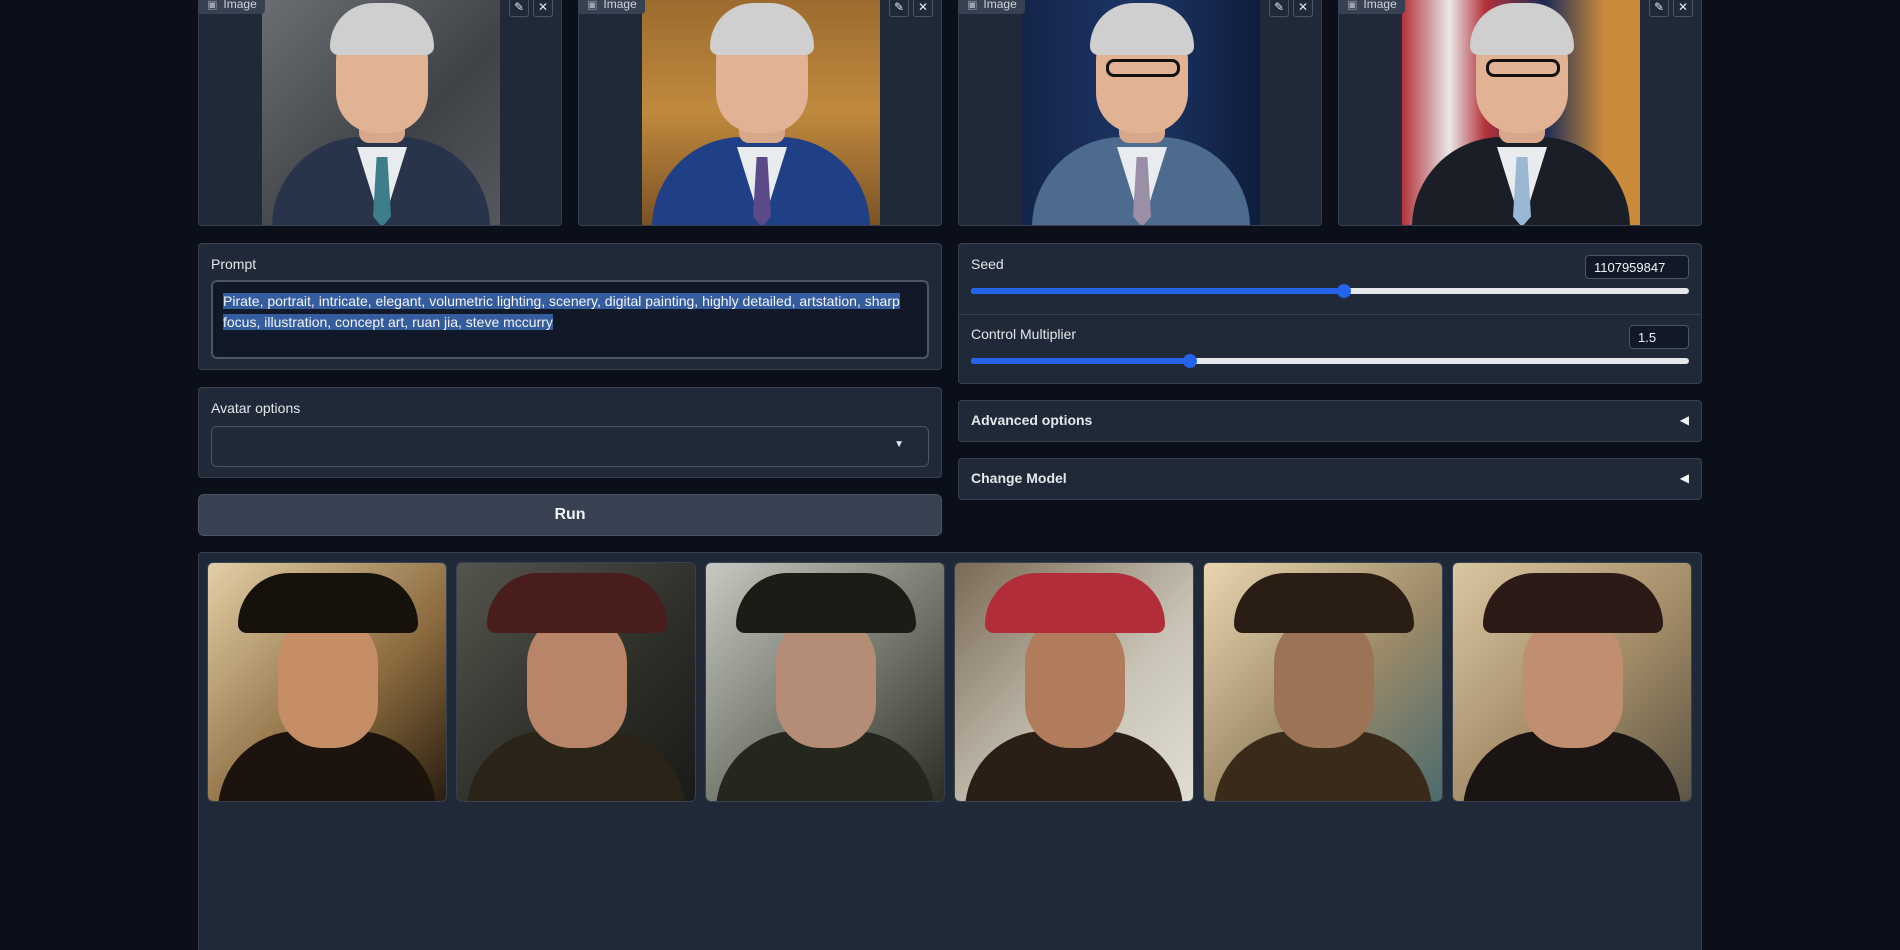  What do you see at coordinates (1019, 478) in the screenshot?
I see `change-model-label: Change Model` at bounding box center [1019, 478].